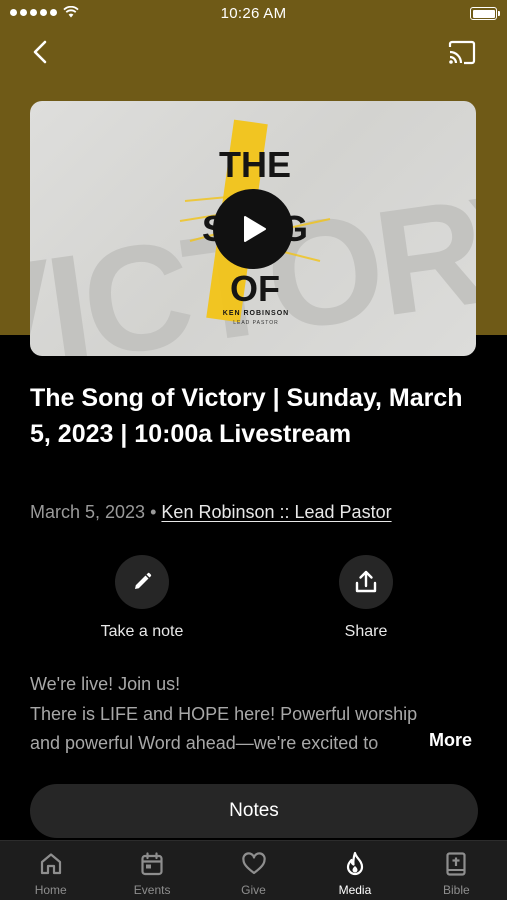 The image size is (507, 900). I want to click on chevron-left-icon, so click(40, 52).